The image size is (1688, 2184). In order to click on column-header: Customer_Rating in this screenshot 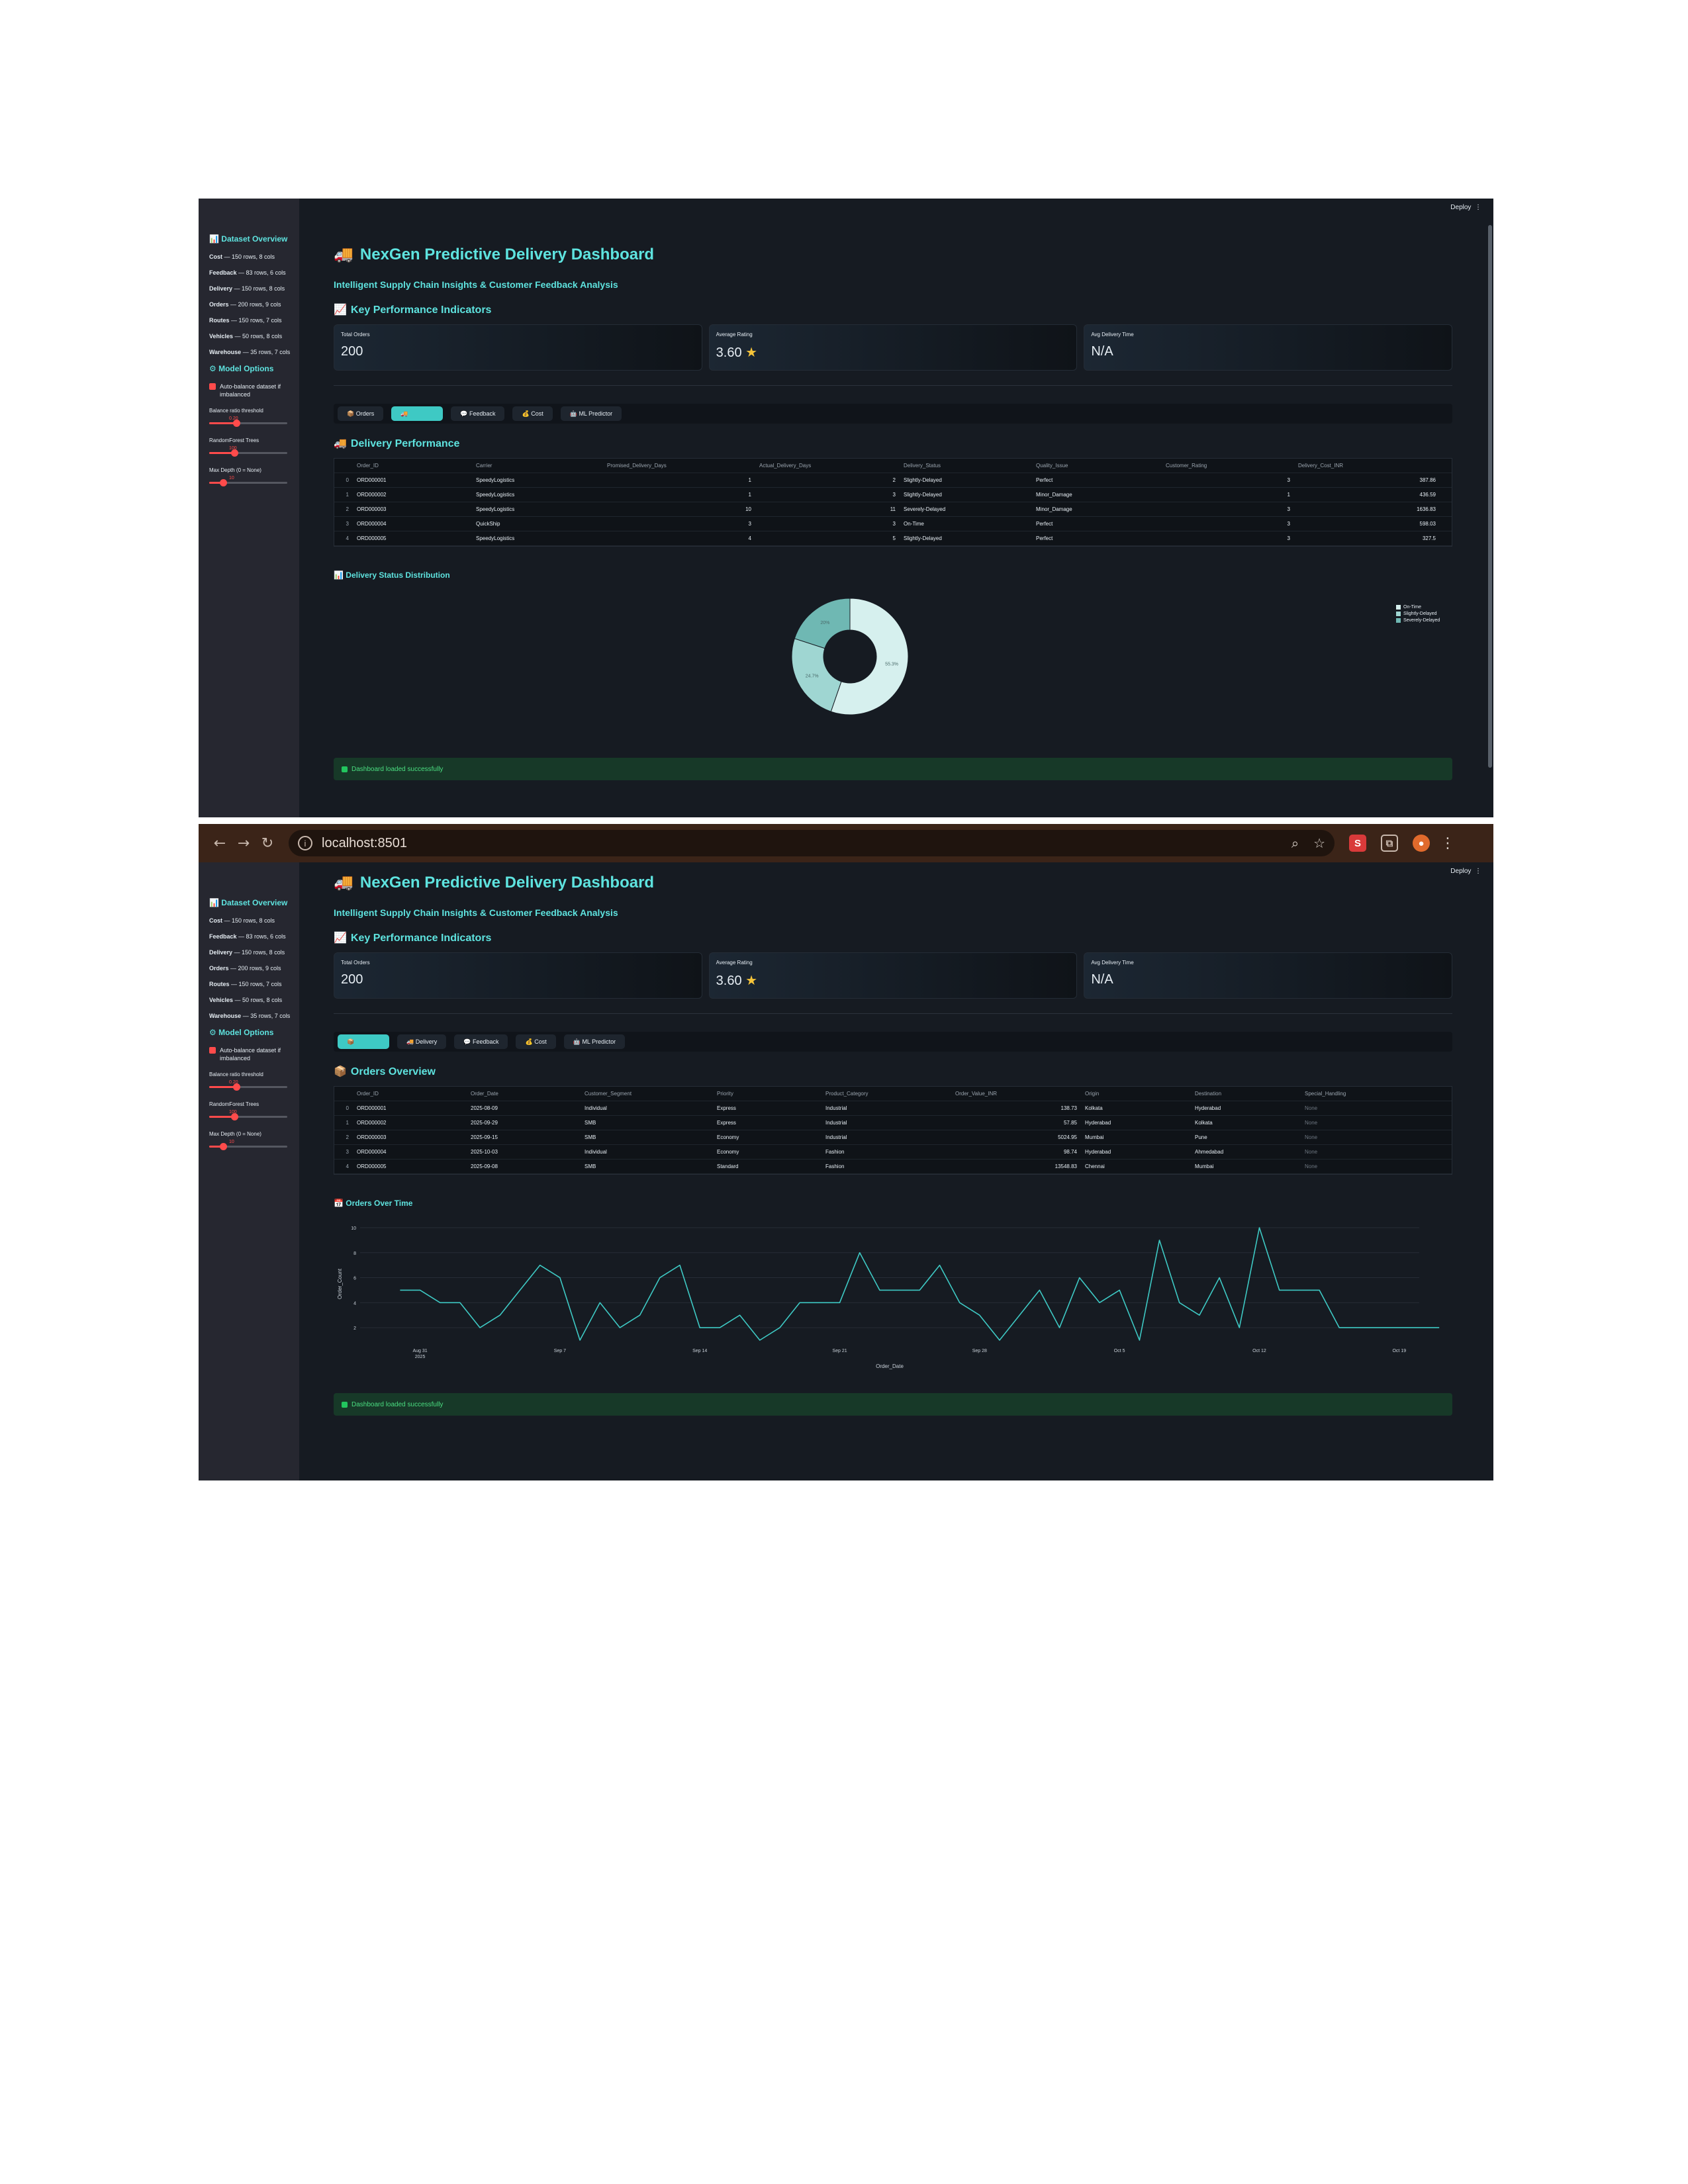, I will do `click(1228, 466)`.